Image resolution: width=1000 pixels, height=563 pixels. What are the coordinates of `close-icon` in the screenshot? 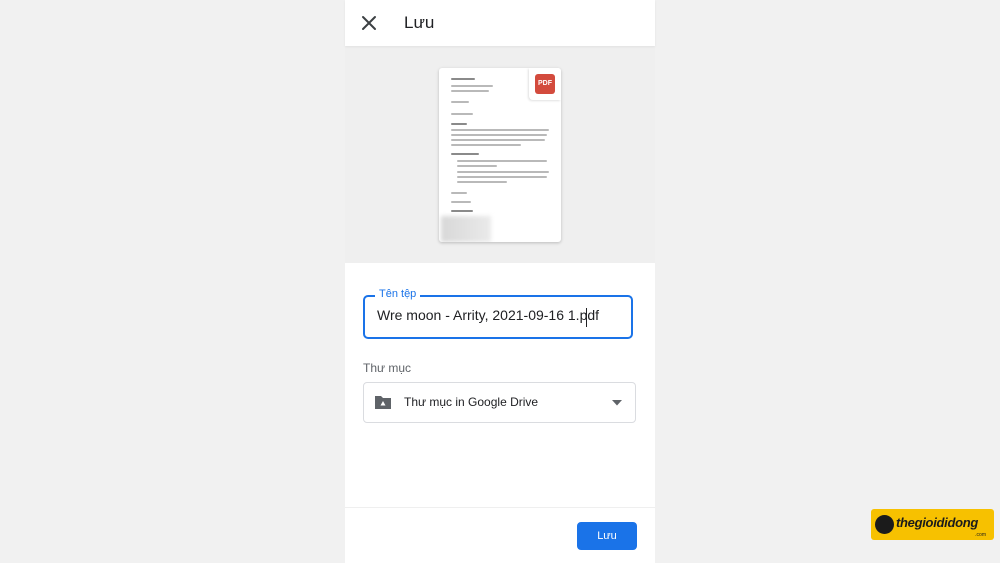 It's located at (369, 23).